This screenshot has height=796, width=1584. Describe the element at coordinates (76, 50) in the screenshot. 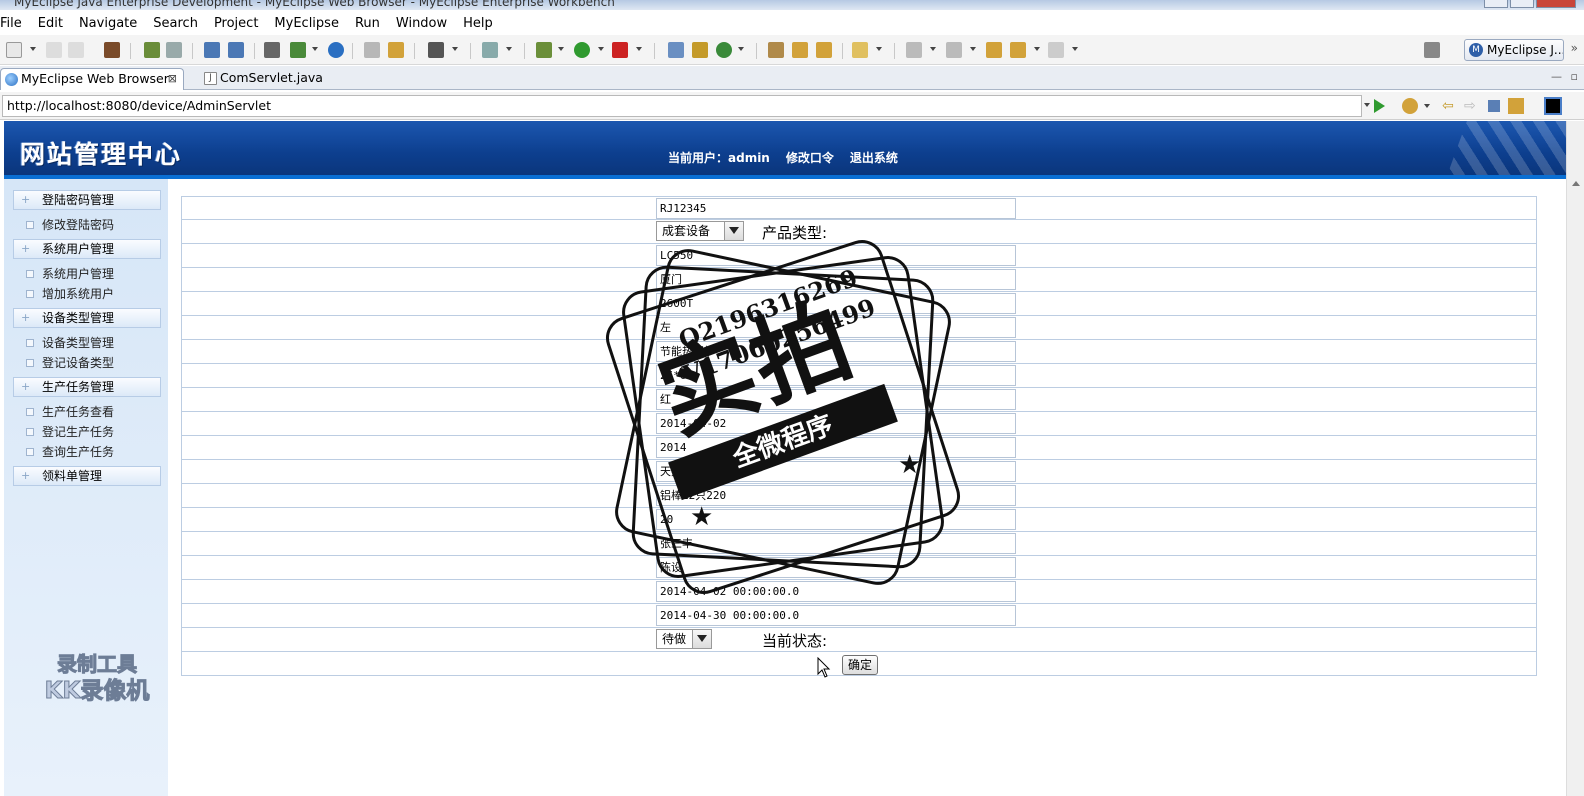

I see `print-icon` at that location.